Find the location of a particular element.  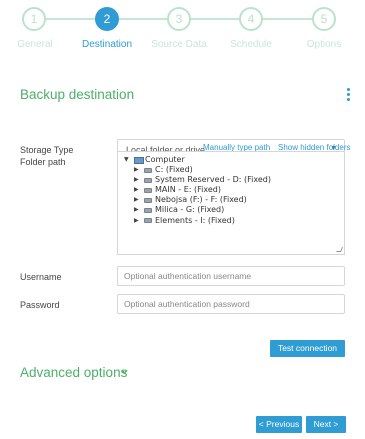

password-label: Password is located at coordinates (40, 305).